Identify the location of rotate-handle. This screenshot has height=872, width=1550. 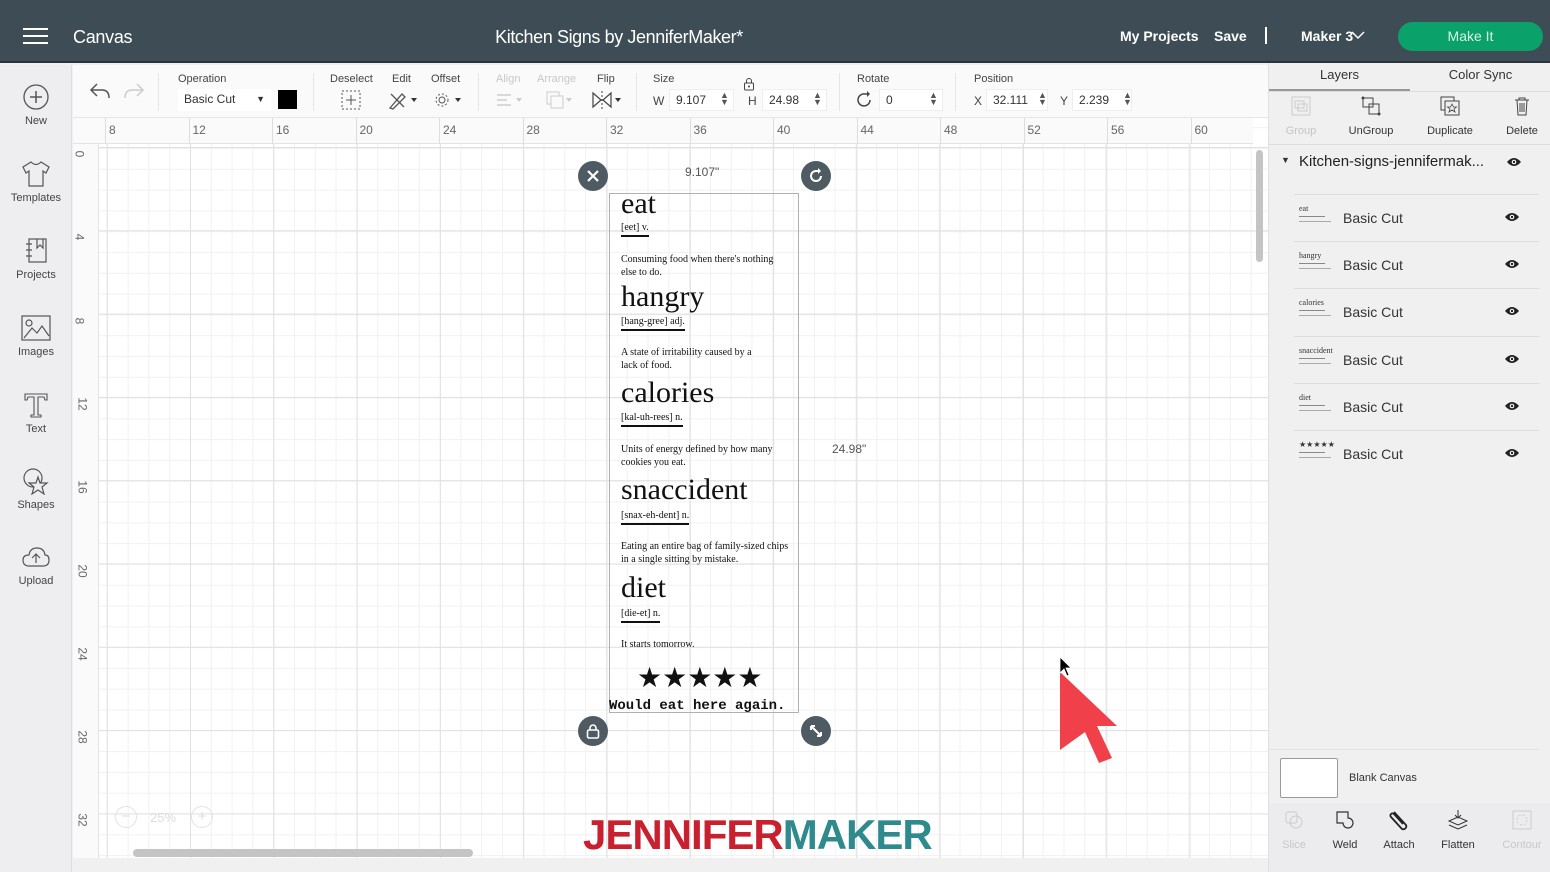
(816, 176).